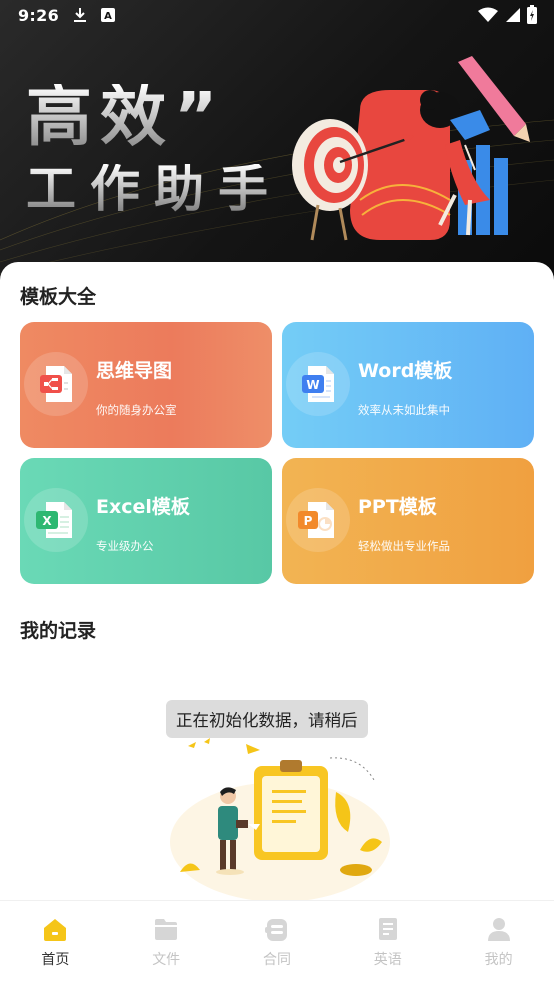 Image resolution: width=554 pixels, height=984 pixels. I want to click on word-card-subtitle: 效率从未如此集中, so click(404, 410).